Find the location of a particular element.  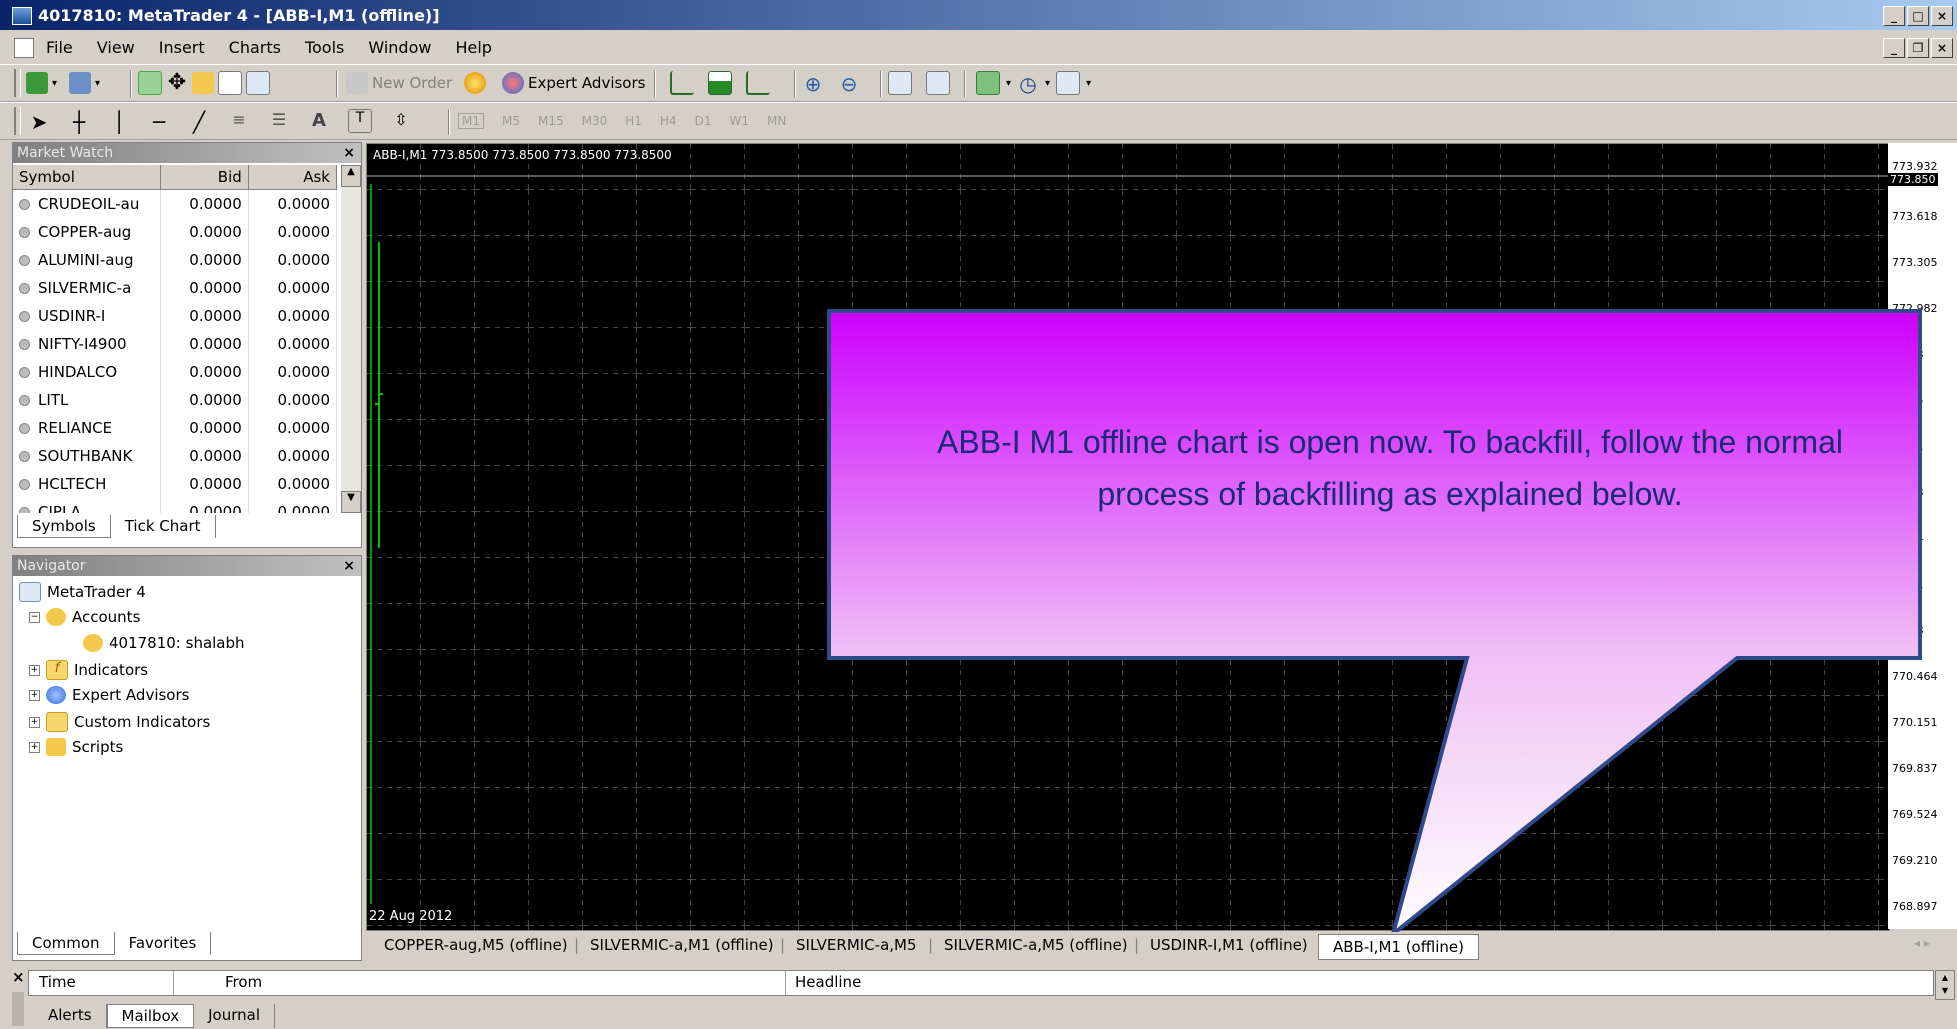

candlestick-chart-icon is located at coordinates (720, 83).